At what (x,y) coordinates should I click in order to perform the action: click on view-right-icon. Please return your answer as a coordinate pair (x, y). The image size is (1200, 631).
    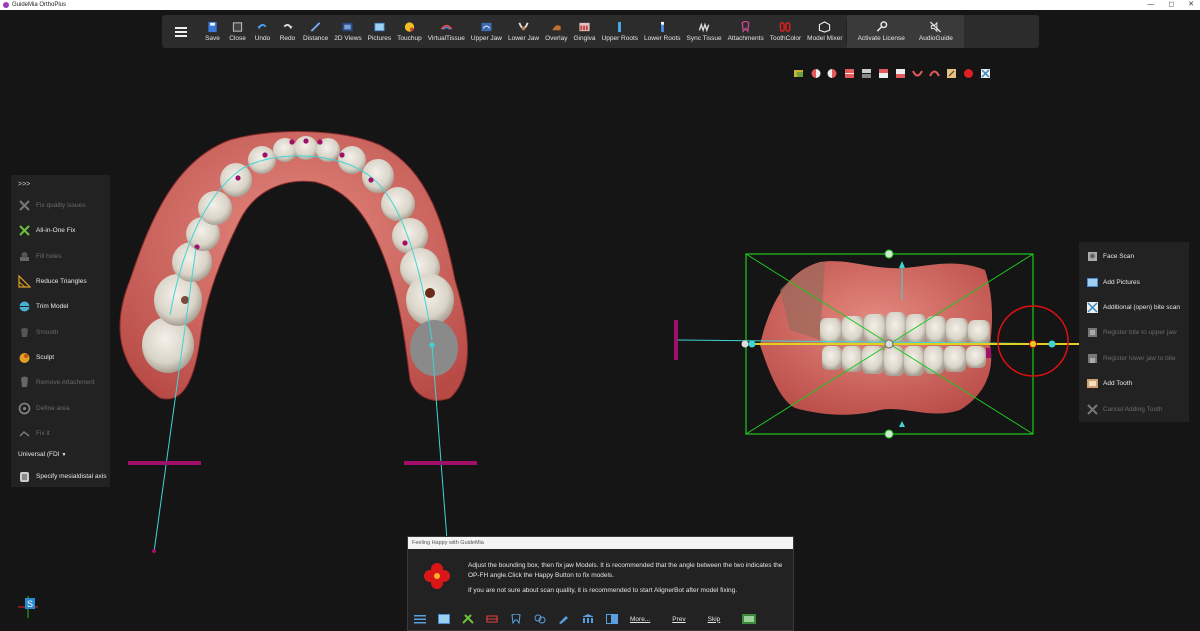
    Looking at the image, I should click on (832, 73).